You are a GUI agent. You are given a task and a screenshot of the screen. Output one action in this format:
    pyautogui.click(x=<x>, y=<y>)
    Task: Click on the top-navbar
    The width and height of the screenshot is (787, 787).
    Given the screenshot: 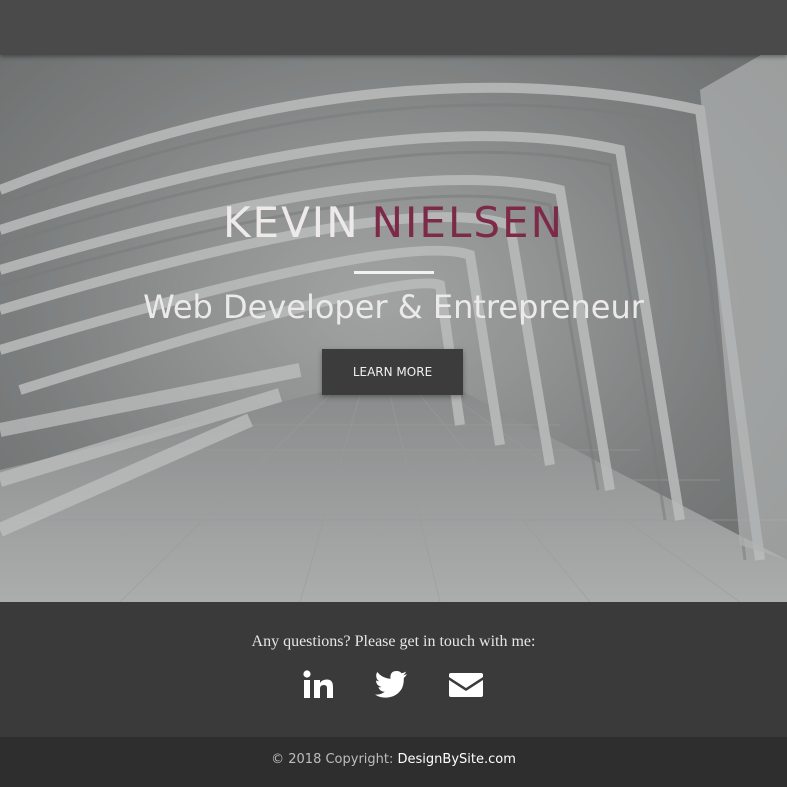 What is the action you would take?
    pyautogui.click(x=393, y=27)
    